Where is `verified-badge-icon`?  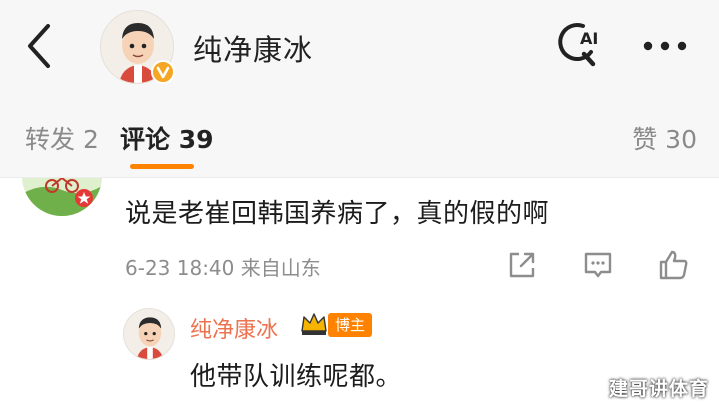 verified-badge-icon is located at coordinates (163, 72).